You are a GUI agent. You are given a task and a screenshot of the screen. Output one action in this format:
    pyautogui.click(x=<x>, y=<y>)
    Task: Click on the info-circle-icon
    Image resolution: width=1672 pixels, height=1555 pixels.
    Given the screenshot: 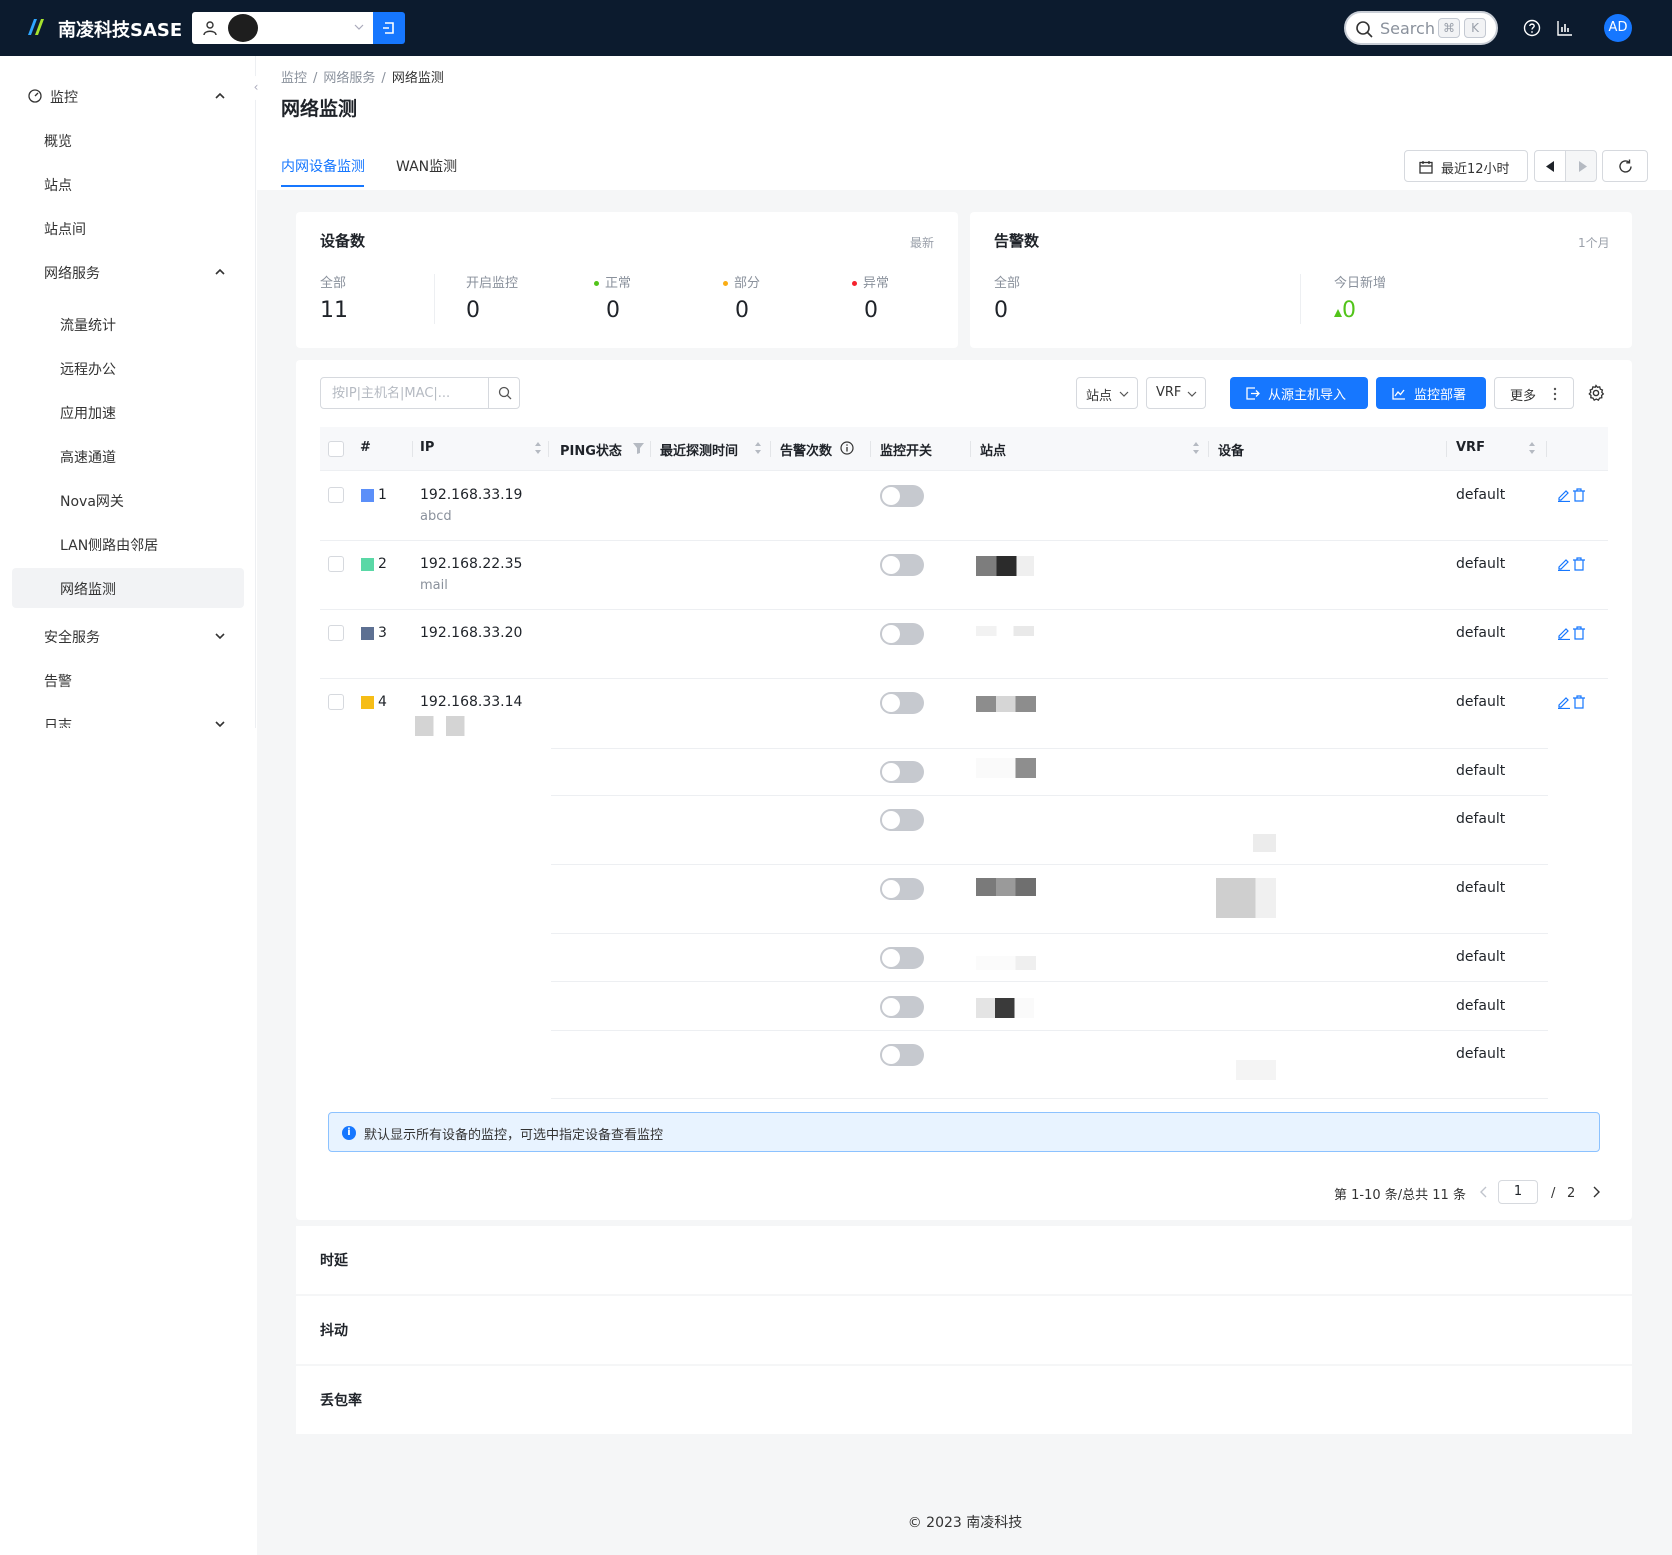 What is the action you would take?
    pyautogui.click(x=847, y=448)
    